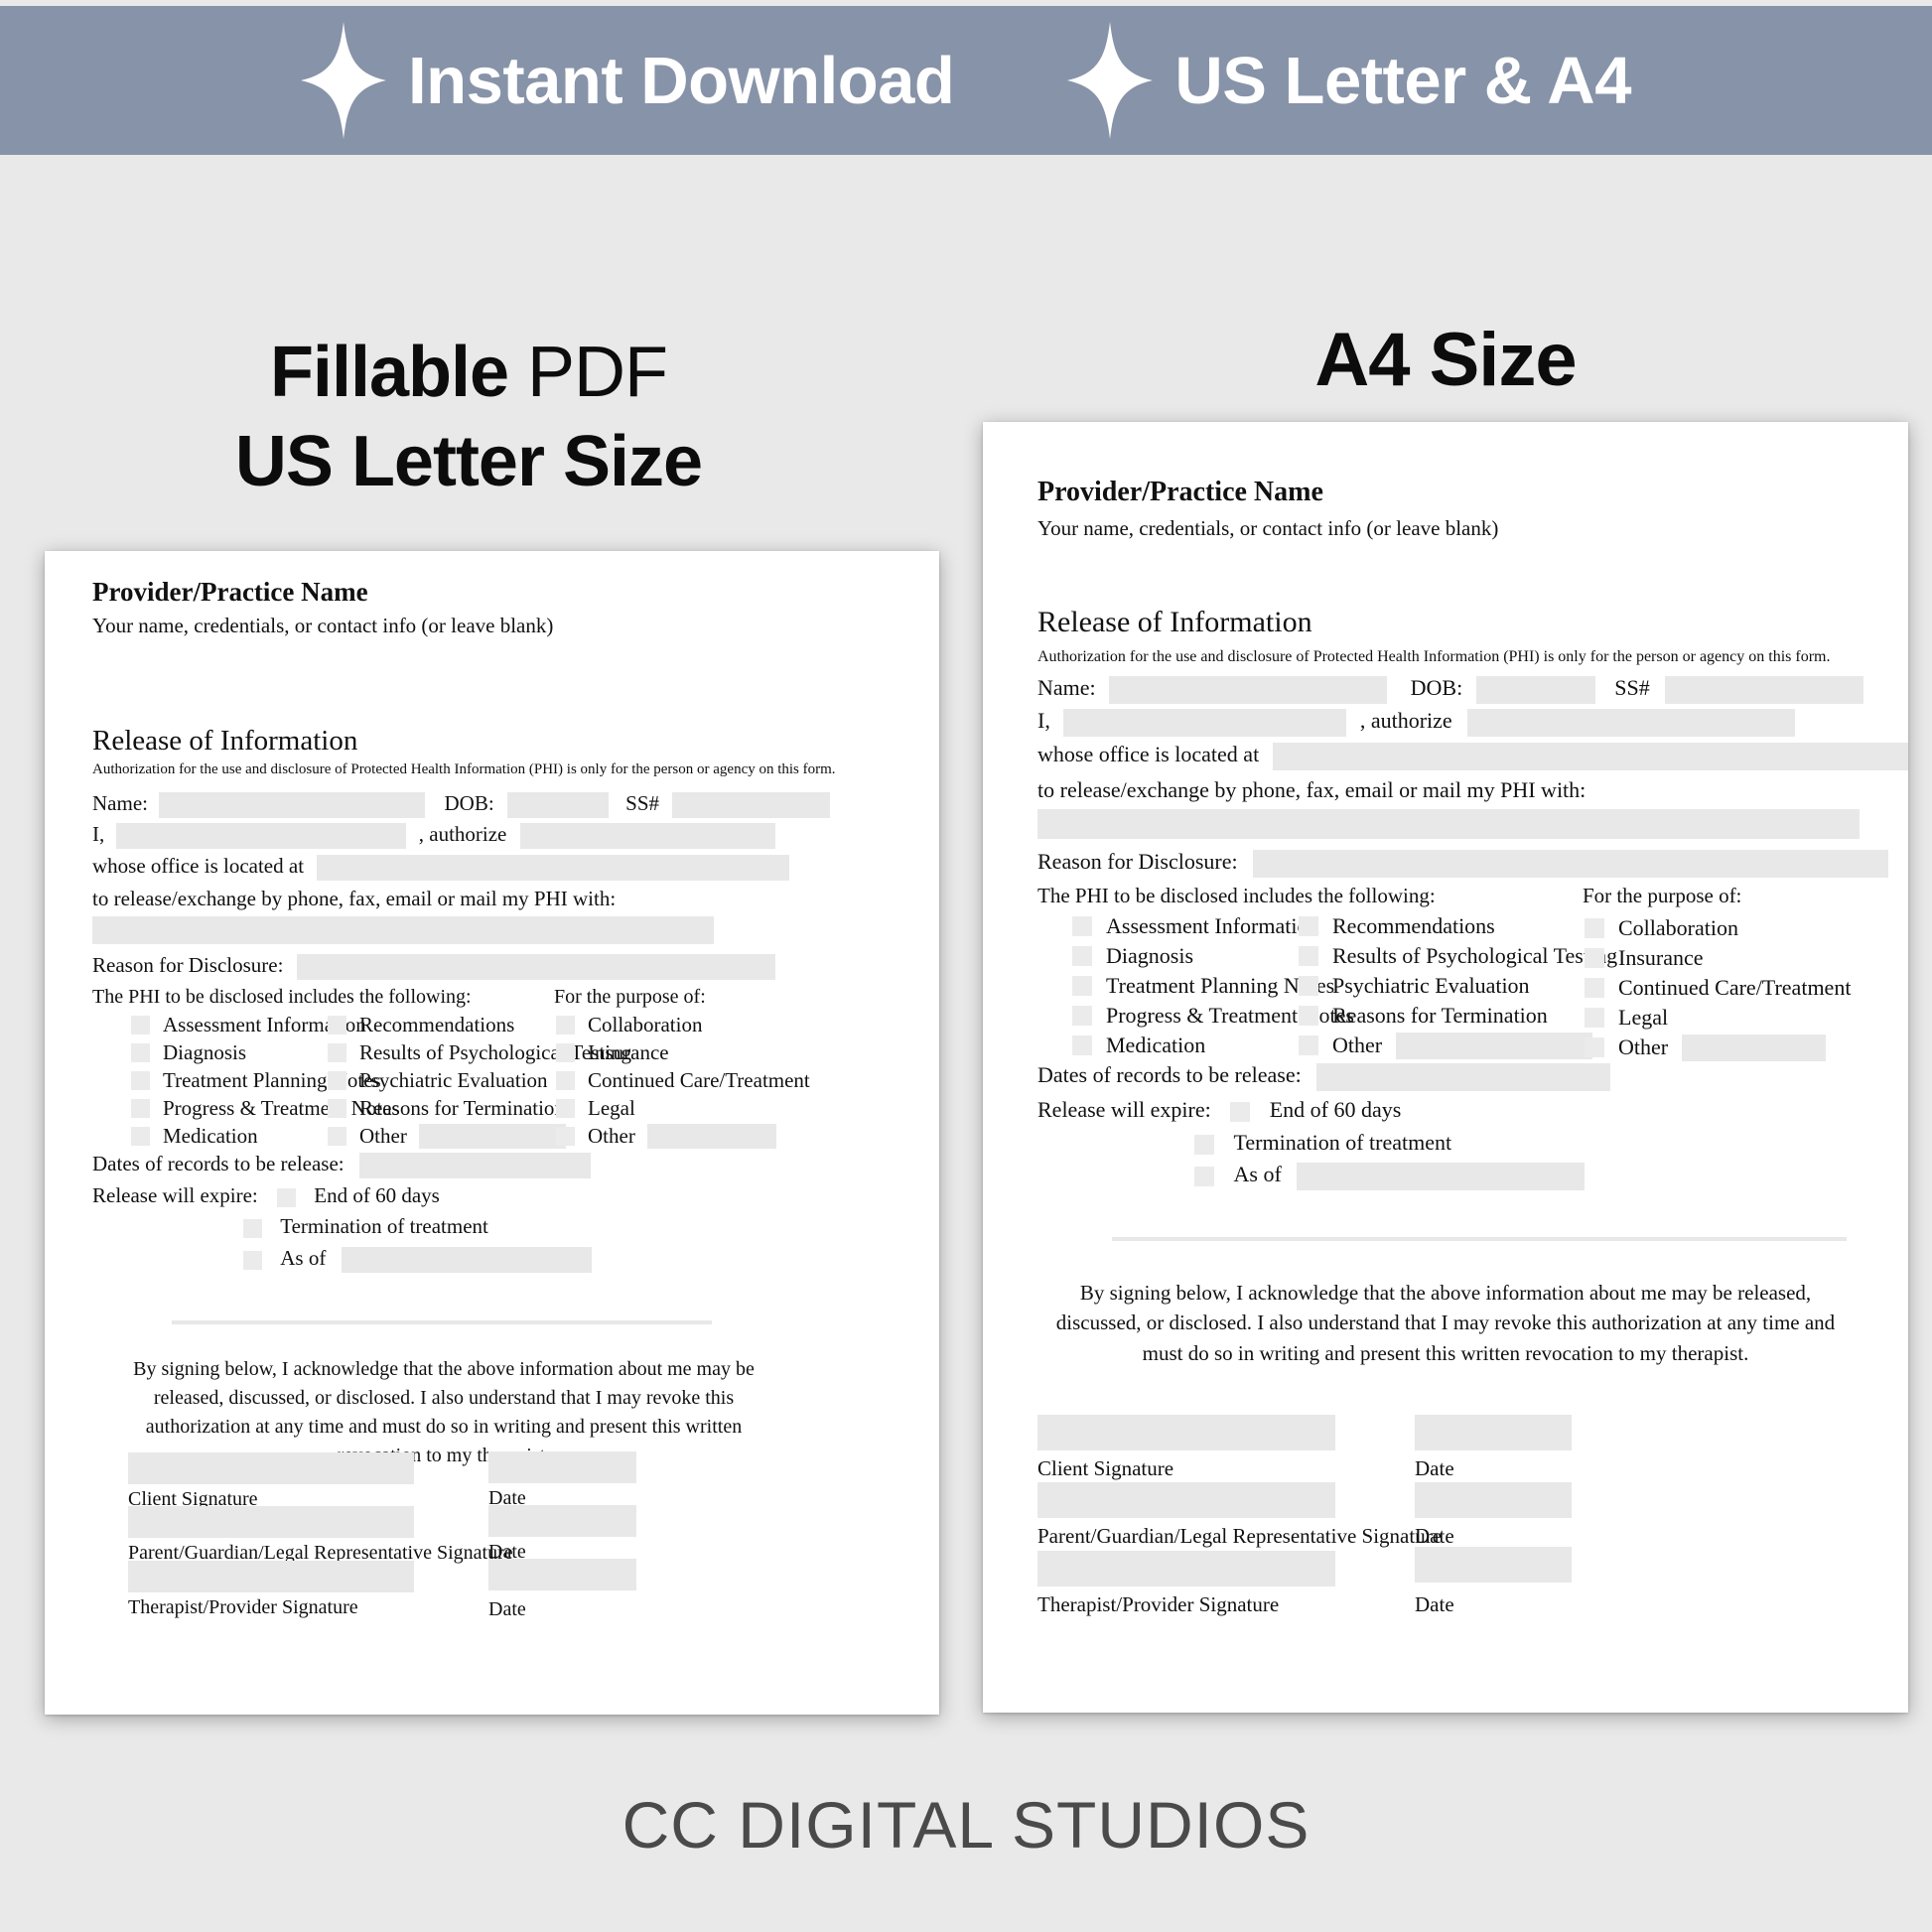 The height and width of the screenshot is (1932, 1932). I want to click on label-diagnosis: Diagnosis, so click(205, 1051).